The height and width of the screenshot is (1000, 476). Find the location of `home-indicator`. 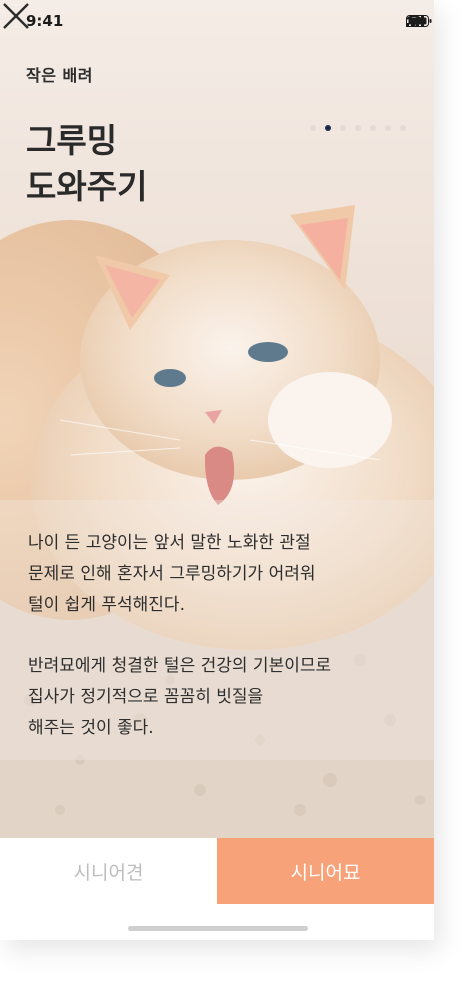

home-indicator is located at coordinates (218, 928).